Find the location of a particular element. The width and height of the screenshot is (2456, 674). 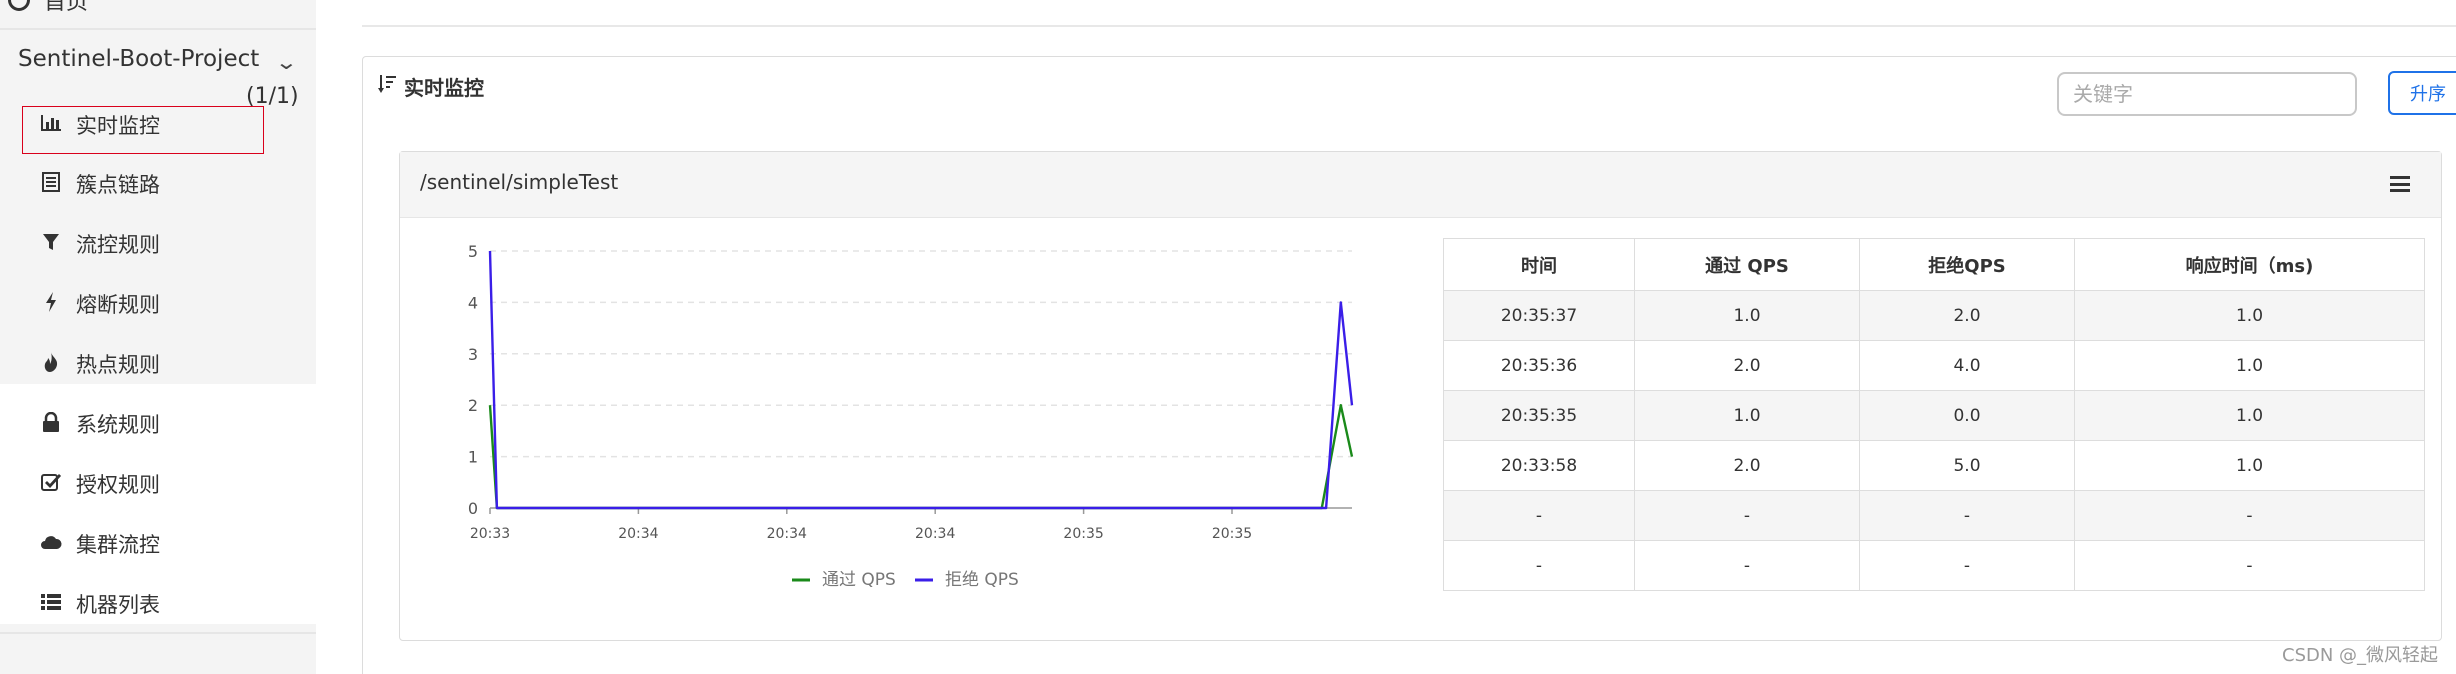

x-tick-label: 20:33 is located at coordinates (490, 534).